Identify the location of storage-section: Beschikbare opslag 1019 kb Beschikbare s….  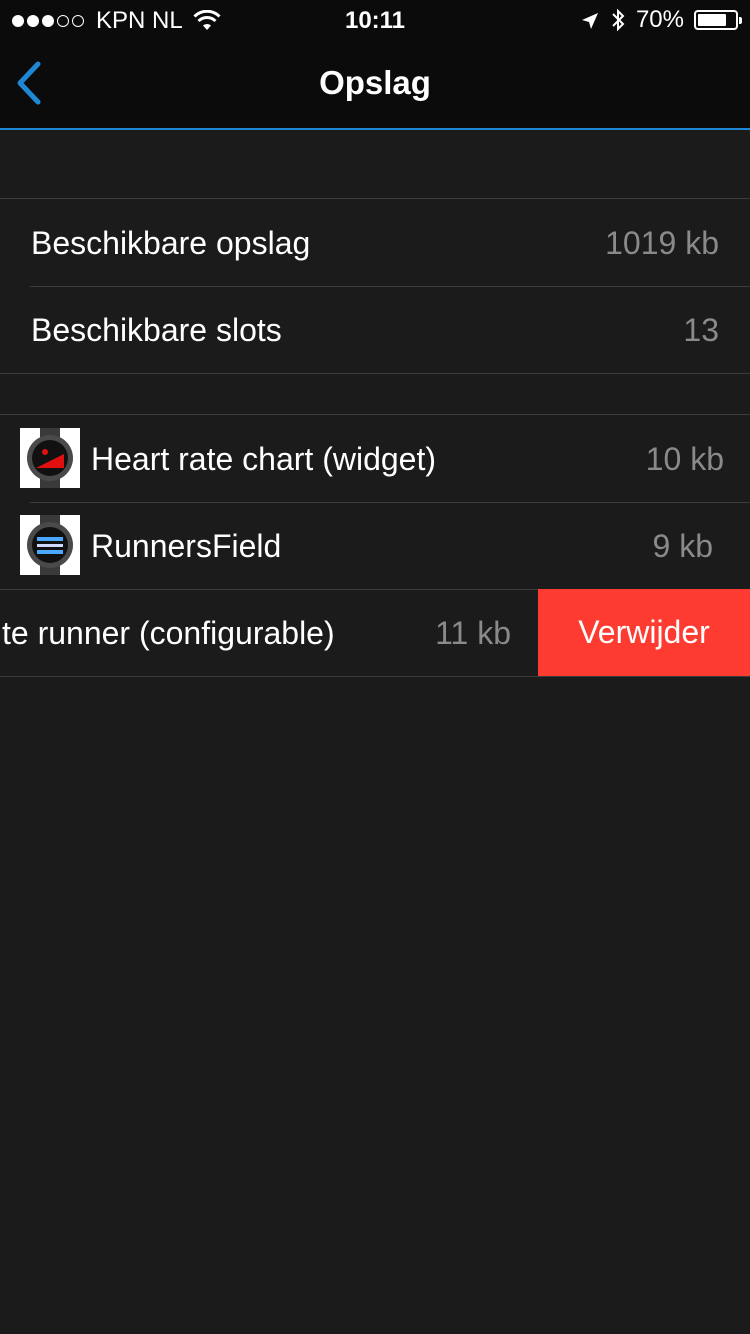
(375, 286).